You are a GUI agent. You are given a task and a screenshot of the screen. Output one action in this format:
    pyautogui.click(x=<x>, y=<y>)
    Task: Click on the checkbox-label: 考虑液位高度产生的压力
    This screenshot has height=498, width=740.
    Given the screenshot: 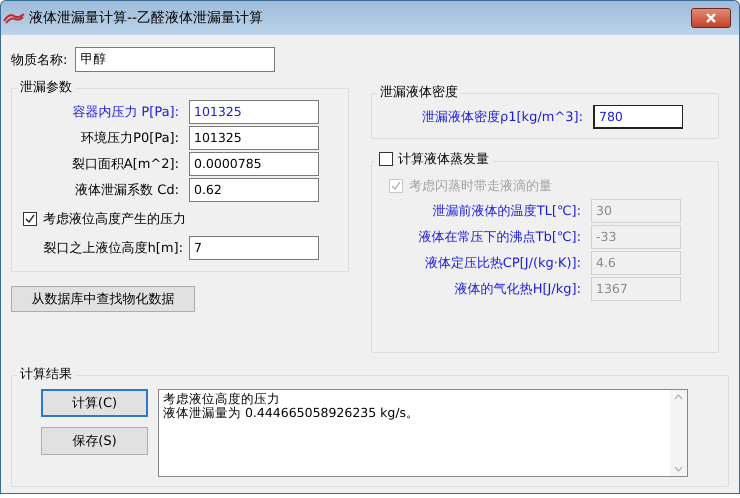 What is the action you would take?
    pyautogui.click(x=114, y=219)
    